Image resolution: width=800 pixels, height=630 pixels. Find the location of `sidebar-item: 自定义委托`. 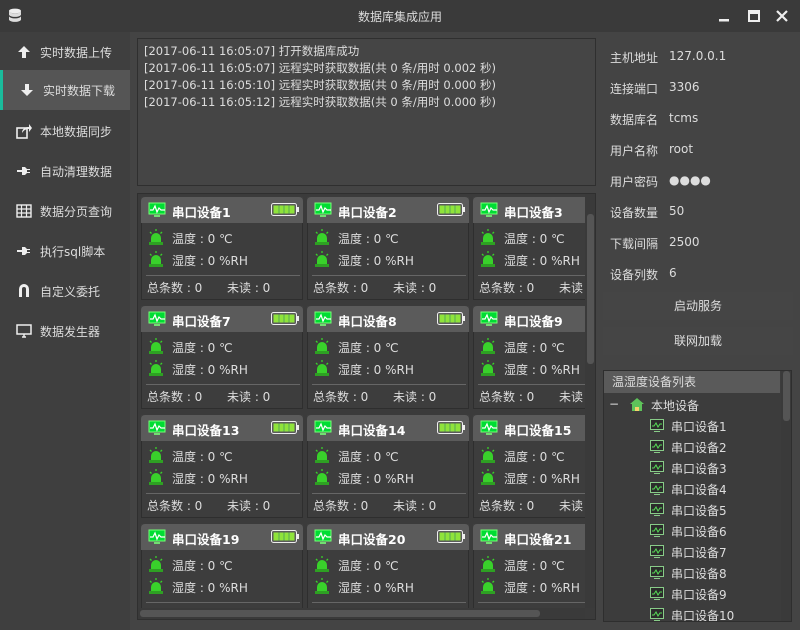

sidebar-item: 自定义委托 is located at coordinates (65, 291).